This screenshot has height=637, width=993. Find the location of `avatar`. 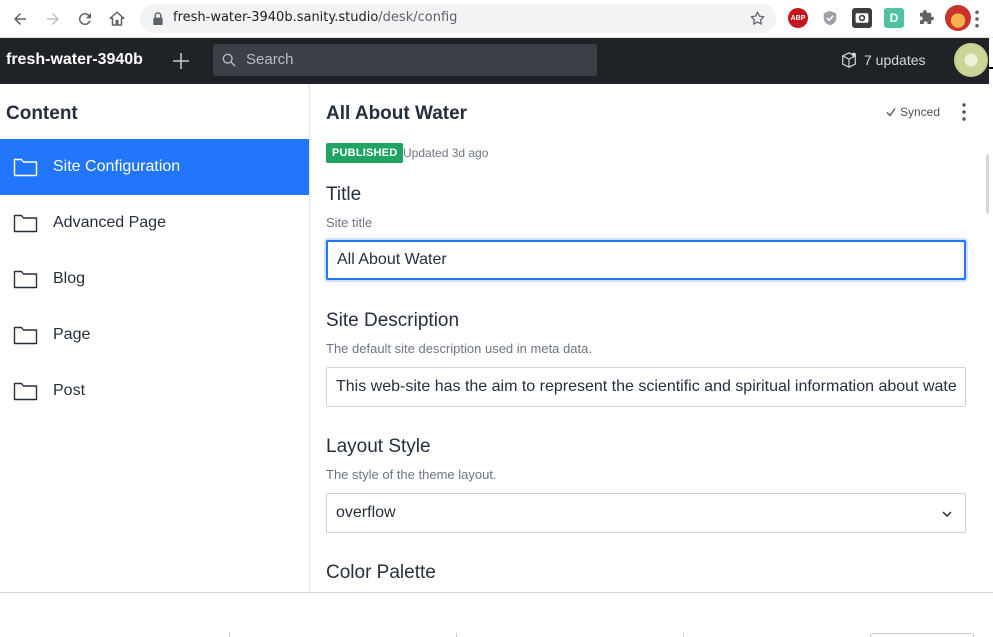

avatar is located at coordinates (971, 60).